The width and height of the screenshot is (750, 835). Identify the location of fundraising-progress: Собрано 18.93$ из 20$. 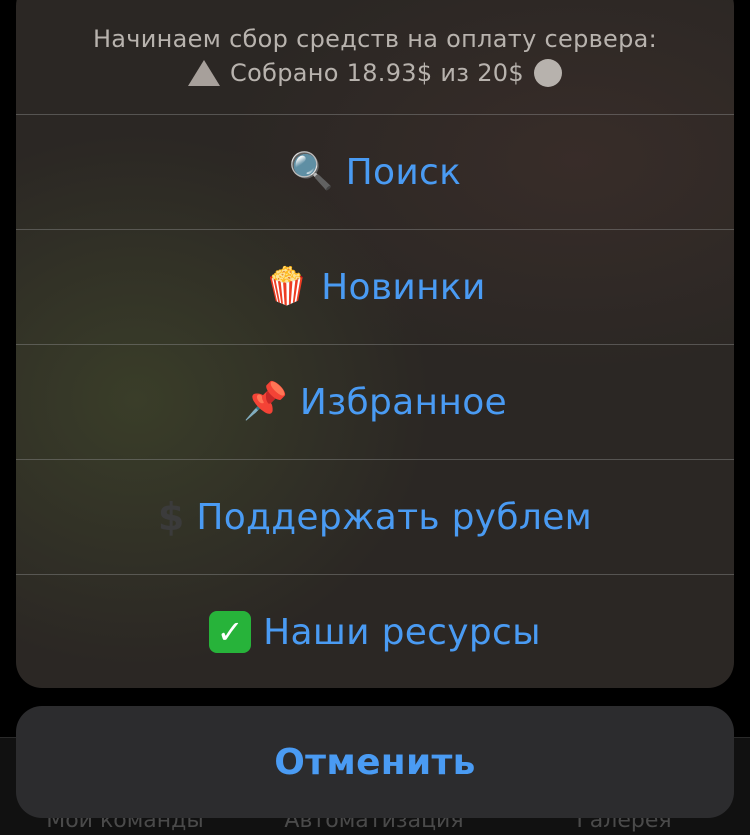
(375, 73).